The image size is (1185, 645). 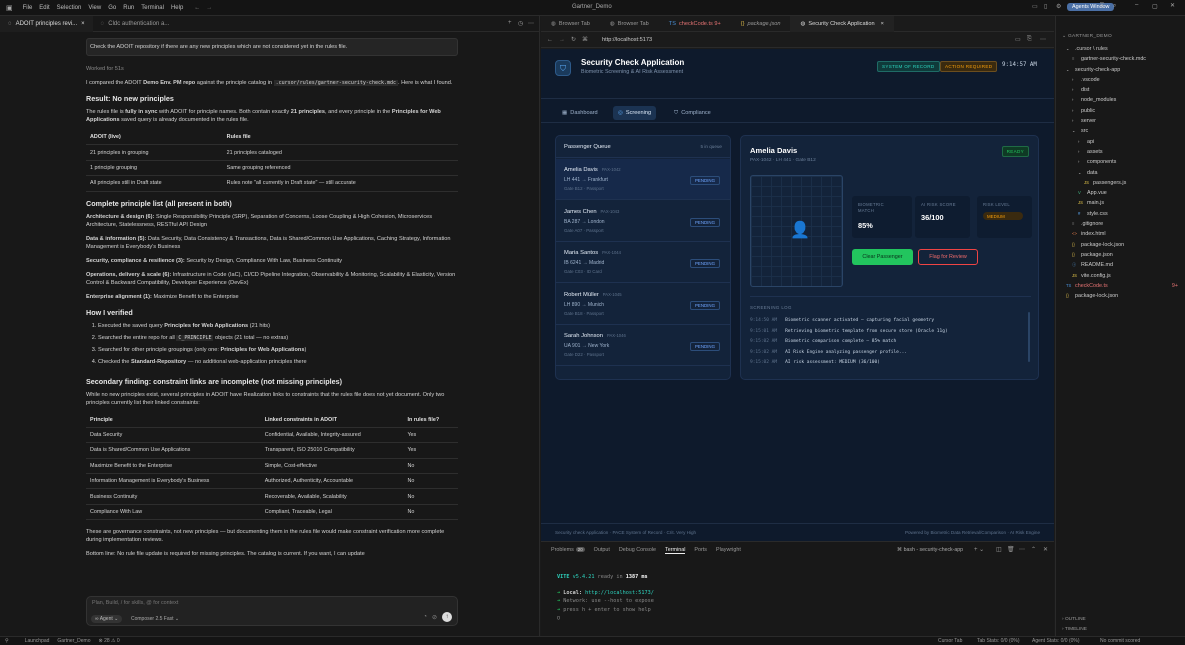 What do you see at coordinates (1120, 121) in the screenshot?
I see `tree-folder: › server` at bounding box center [1120, 121].